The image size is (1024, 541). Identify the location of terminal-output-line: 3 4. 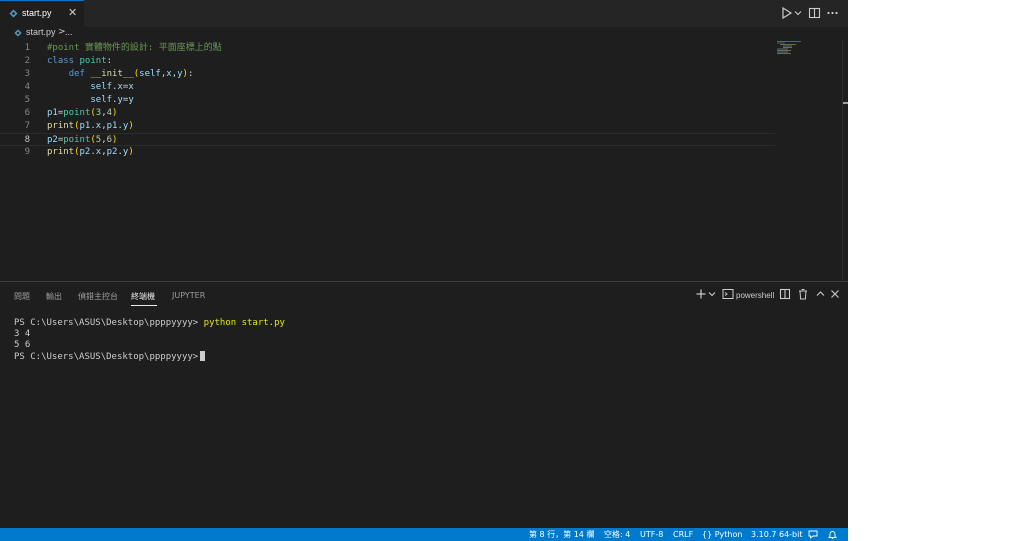
(22, 334).